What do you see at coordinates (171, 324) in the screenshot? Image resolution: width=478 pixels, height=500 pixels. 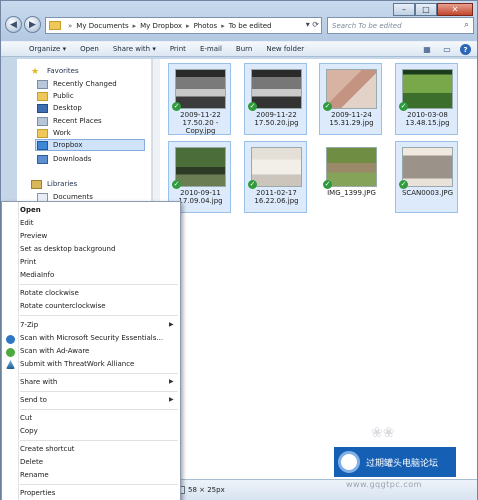 I see `submenu-arrow-icon: ▶` at bounding box center [171, 324].